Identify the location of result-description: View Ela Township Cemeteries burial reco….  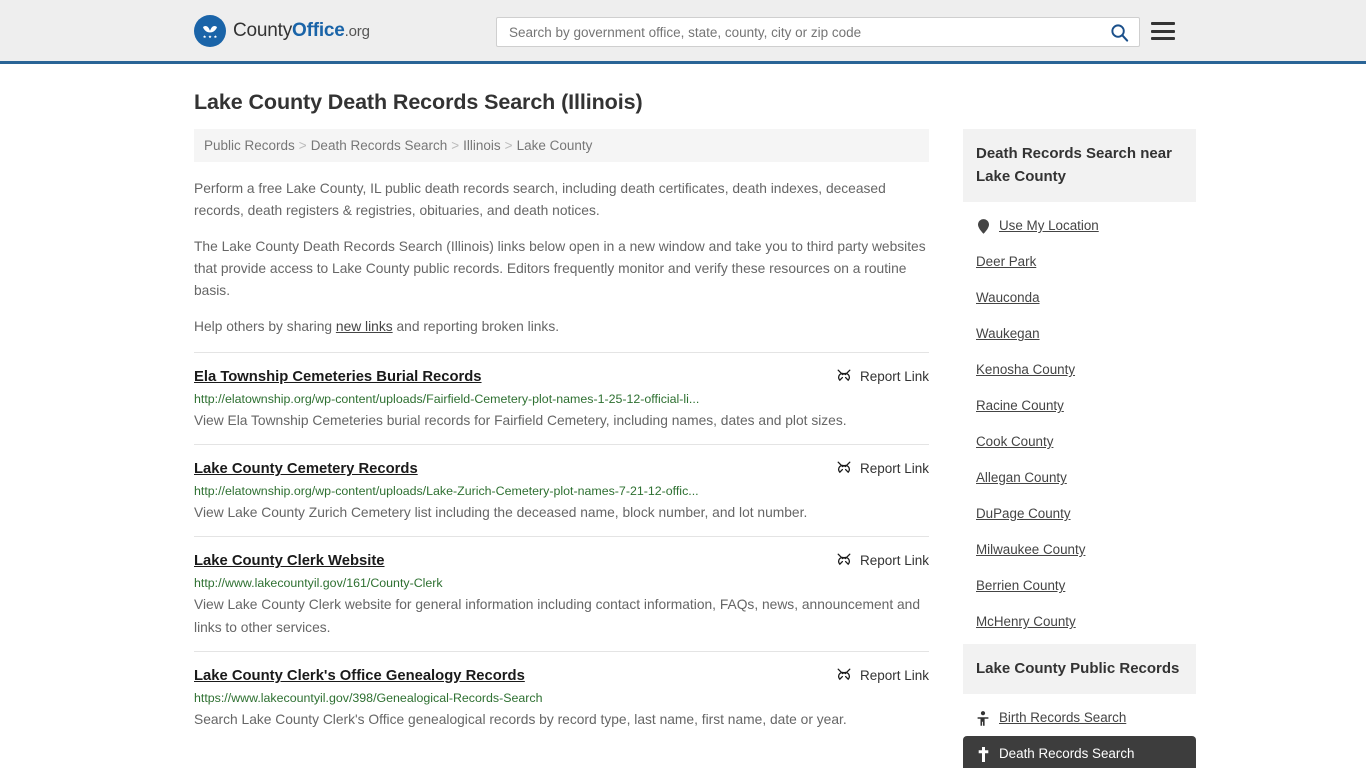
(520, 420).